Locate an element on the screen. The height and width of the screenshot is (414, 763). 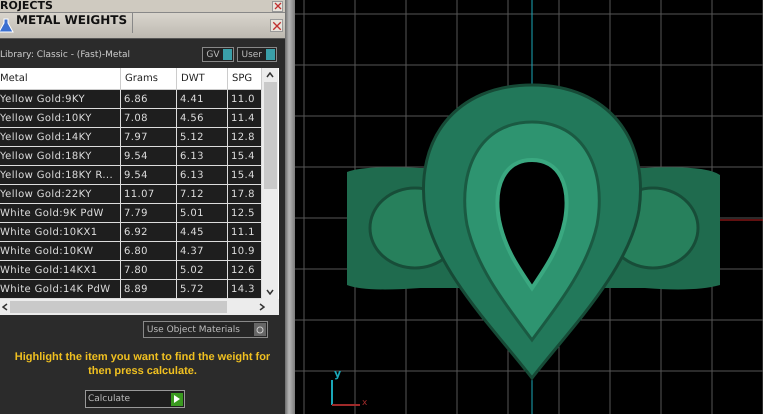
toggle-button: GV is located at coordinates (218, 54).